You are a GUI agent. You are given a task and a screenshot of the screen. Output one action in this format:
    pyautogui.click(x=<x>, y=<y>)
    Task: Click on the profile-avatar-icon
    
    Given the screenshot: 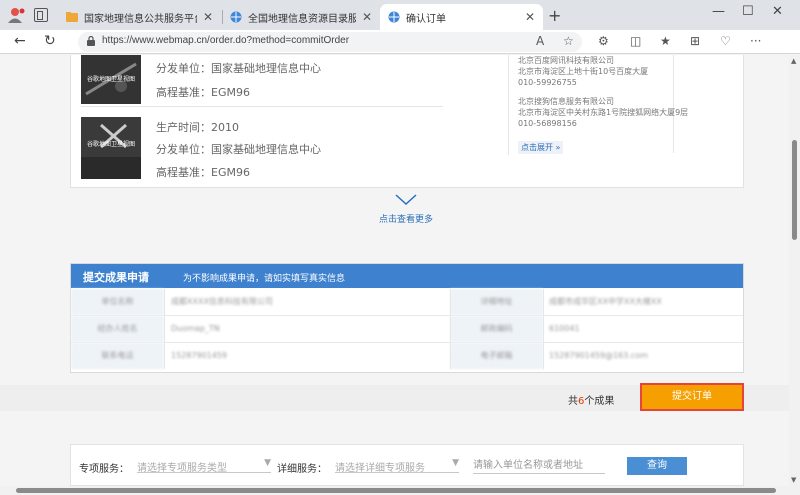 What is the action you would take?
    pyautogui.click(x=17, y=15)
    